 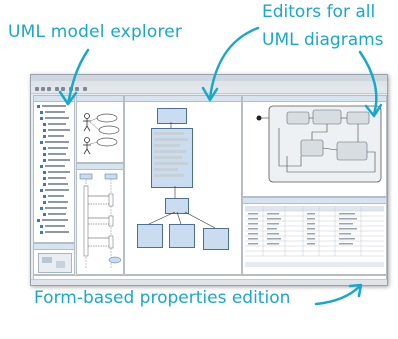 I want to click on arrow-editors-right, so click(x=368, y=83).